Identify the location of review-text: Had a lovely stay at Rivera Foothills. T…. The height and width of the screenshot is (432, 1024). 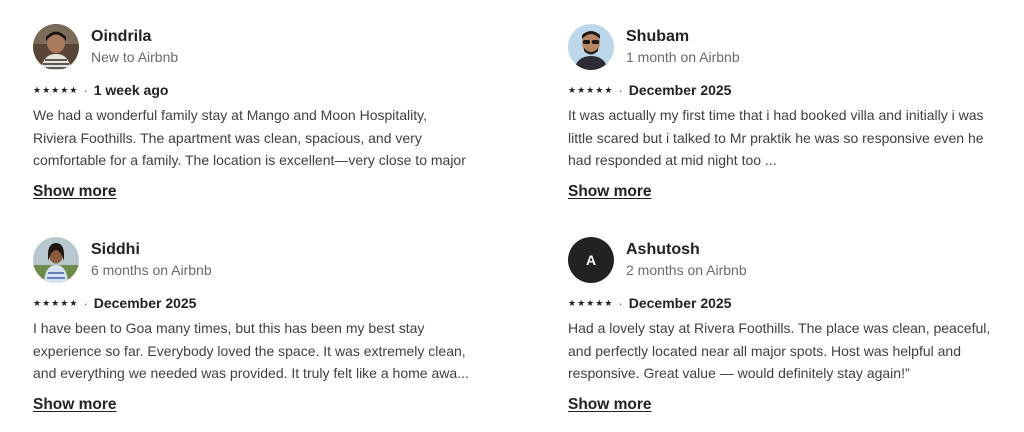
(779, 350).